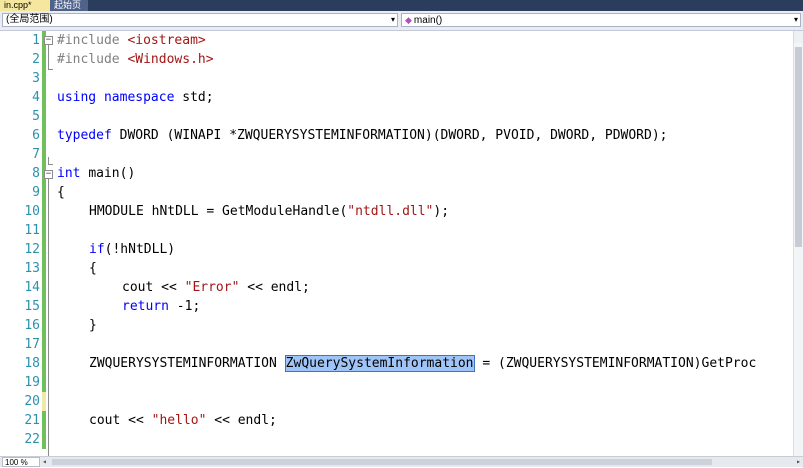 Image resolution: width=803 pixels, height=468 pixels. I want to click on line-number: 1, so click(36, 40).